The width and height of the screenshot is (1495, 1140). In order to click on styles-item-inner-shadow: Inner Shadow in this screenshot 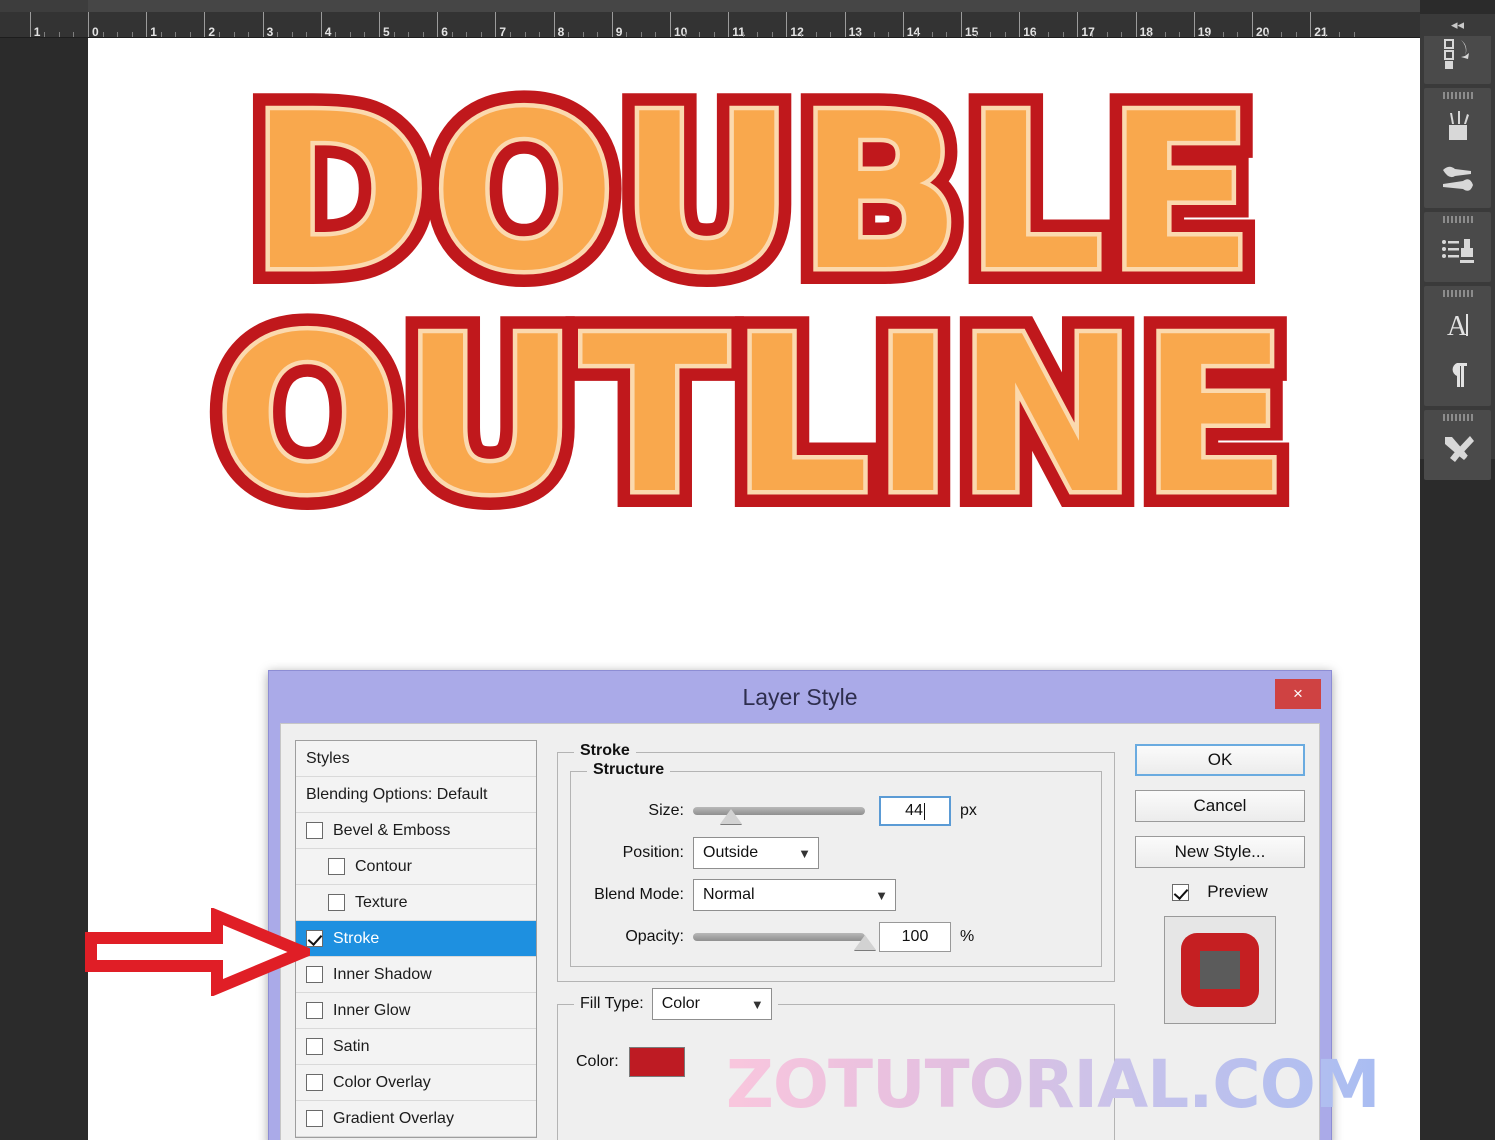, I will do `click(416, 975)`.